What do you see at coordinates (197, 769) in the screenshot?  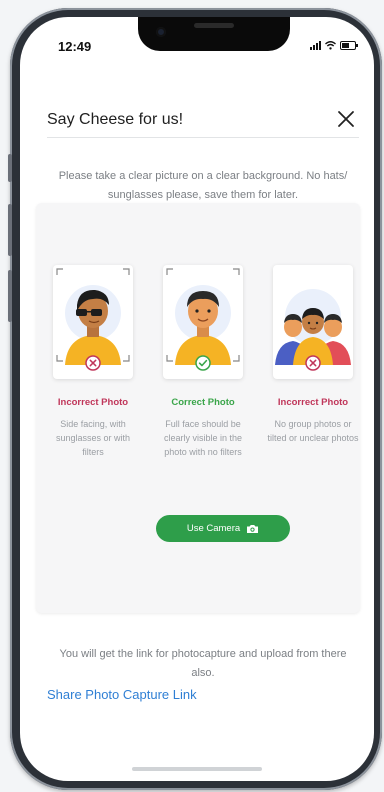 I see `home-indicator` at bounding box center [197, 769].